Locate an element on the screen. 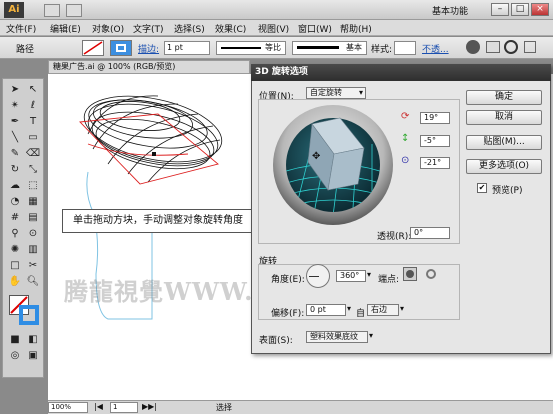  pen-tool-icon: ✒ is located at coordinates (15, 122).